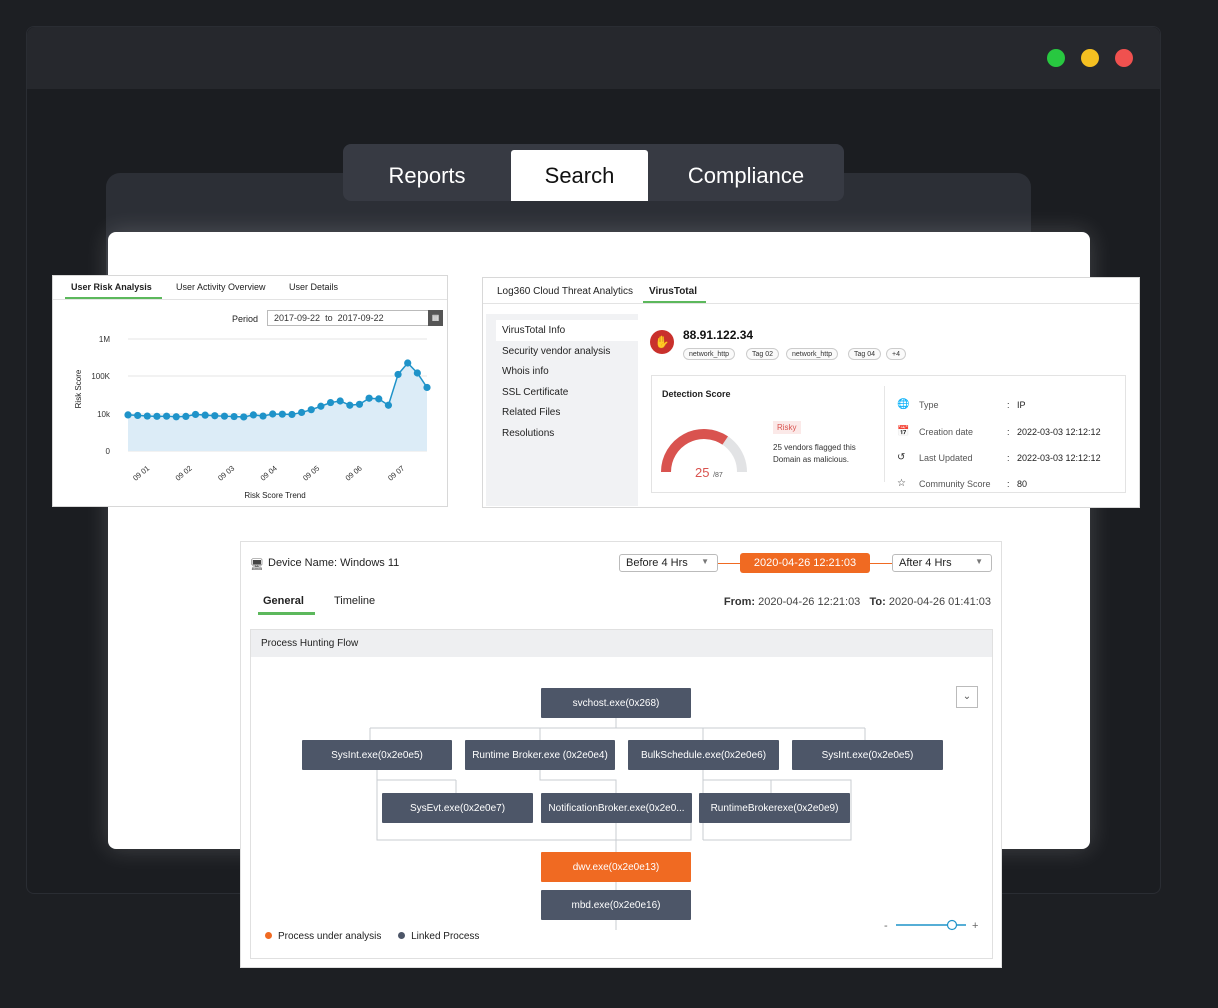  What do you see at coordinates (396, 473) in the screenshot?
I see `x-tick-label: 09 07` at bounding box center [396, 473].